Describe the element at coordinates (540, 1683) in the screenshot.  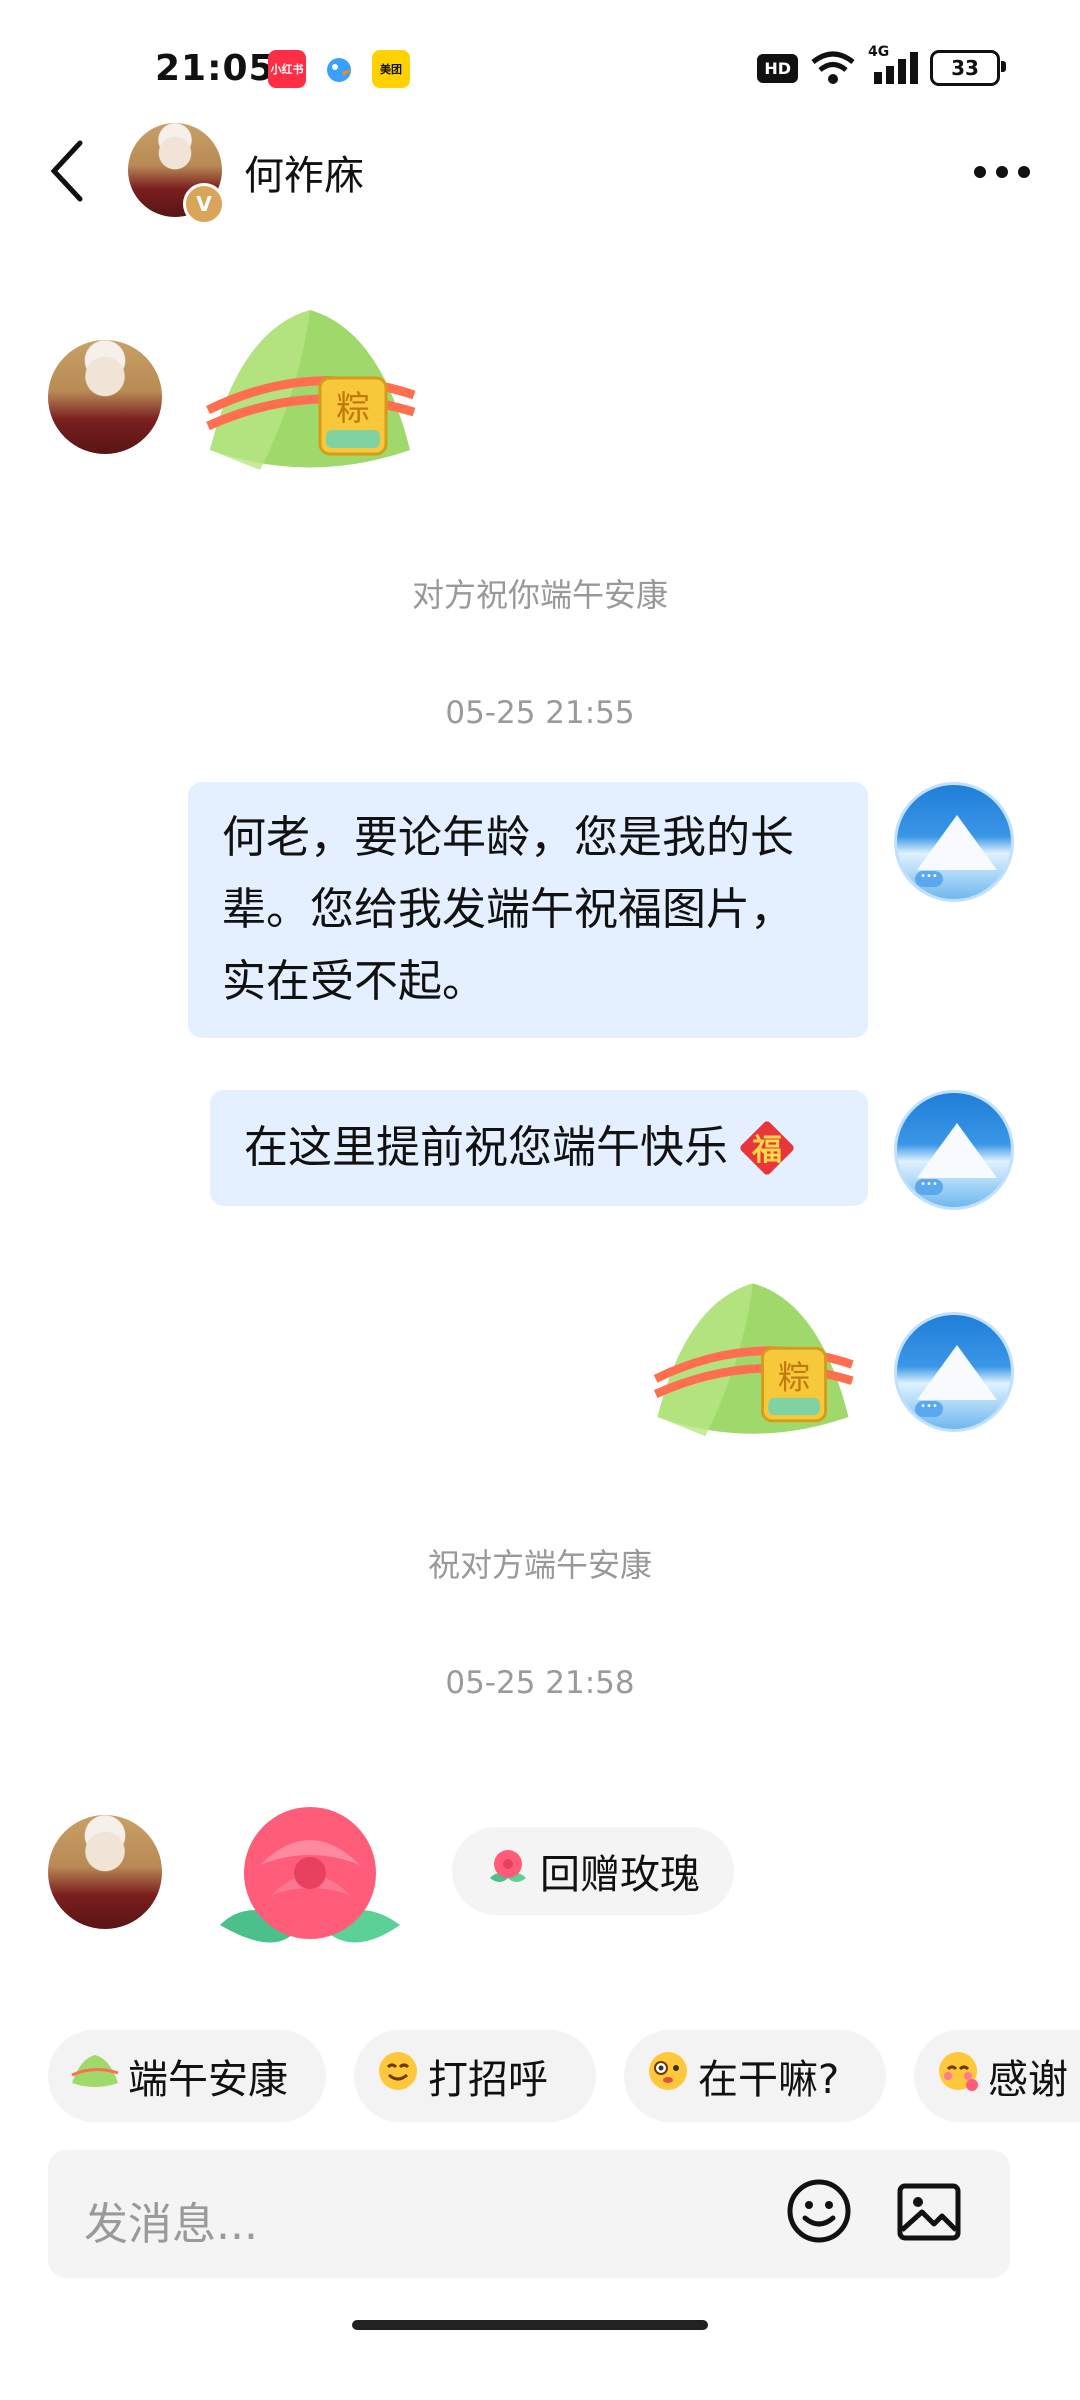
I see `timestamp: 05-25 21:58` at that location.